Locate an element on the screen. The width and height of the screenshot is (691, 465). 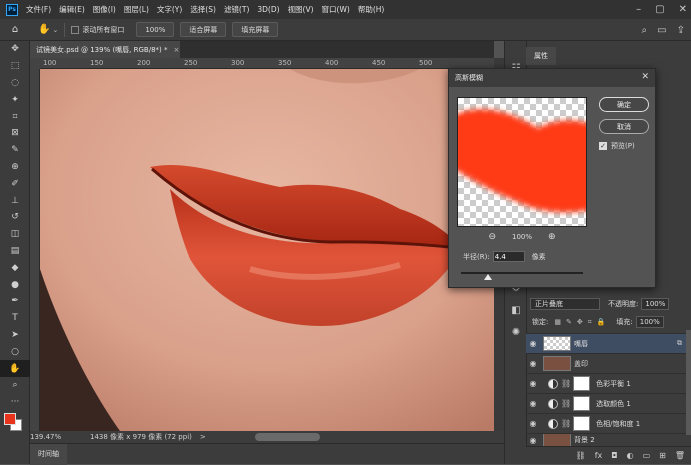
document-tab: 试镜美女.psd @ 139% (嘴唇, RGB/8*) * × is located at coordinates (105, 49).